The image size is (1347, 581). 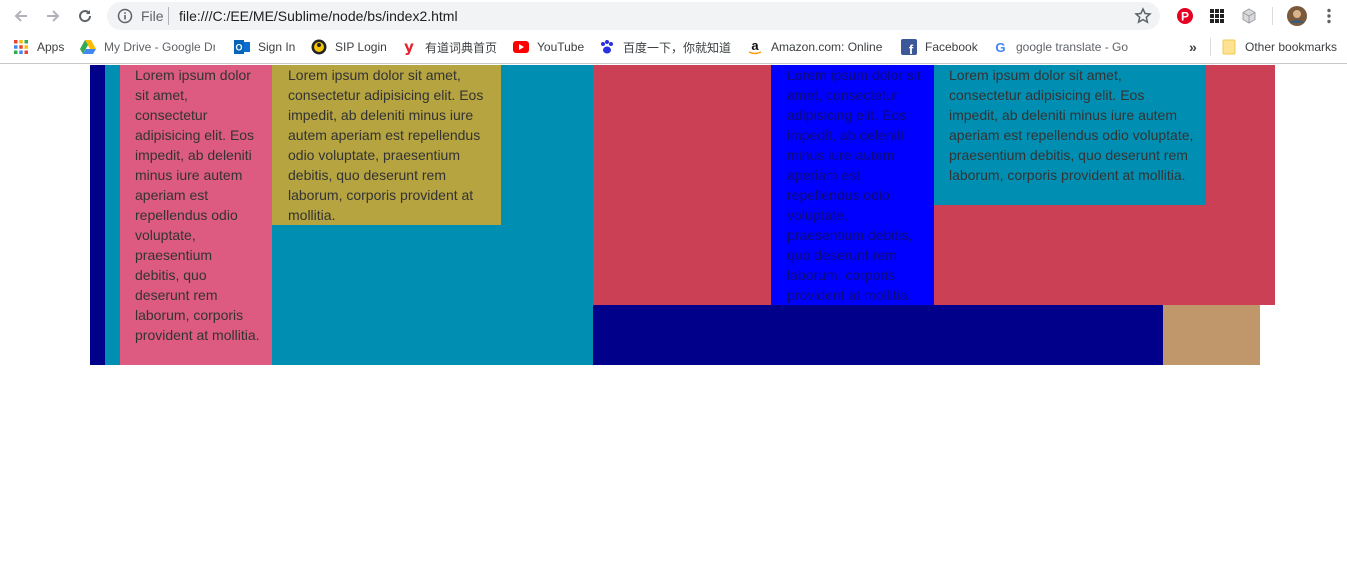 I want to click on other-bookmarks: Other bookmarks, so click(x=1279, y=47).